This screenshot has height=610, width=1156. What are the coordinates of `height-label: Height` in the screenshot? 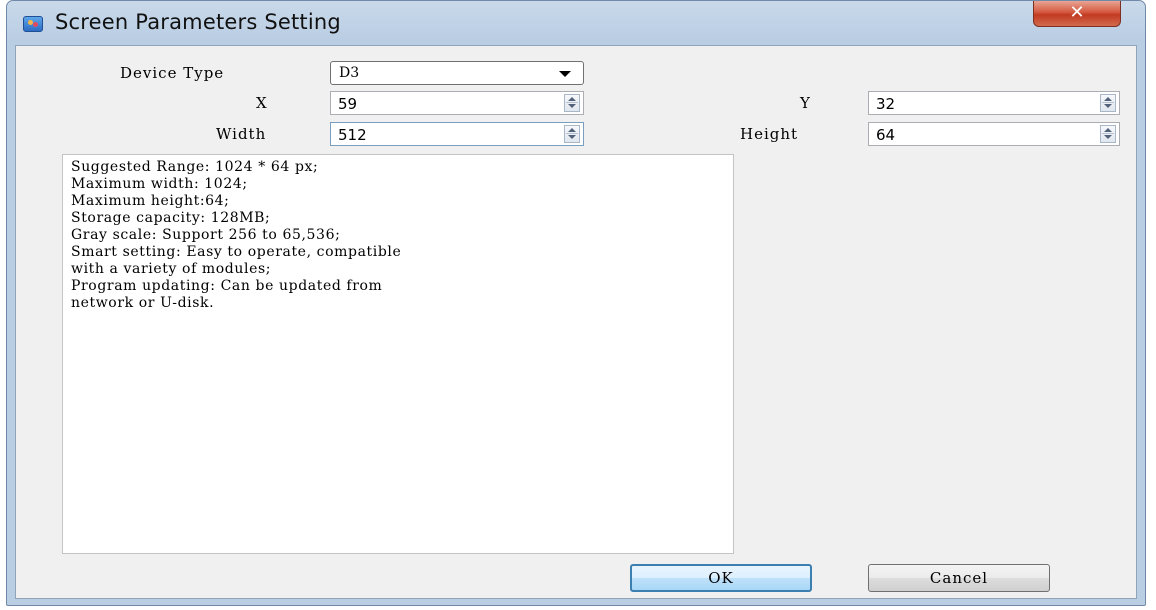 It's located at (769, 134).